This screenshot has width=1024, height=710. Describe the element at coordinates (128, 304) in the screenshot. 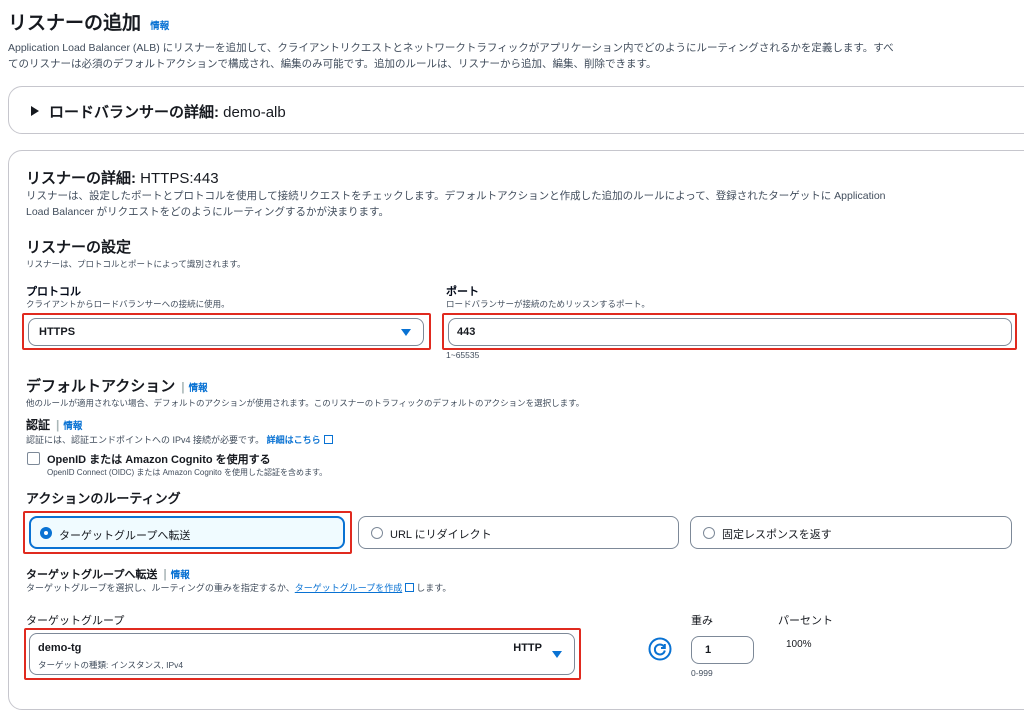

I see `protocol-desc: クライアントからロードバランサーへの接続に使用。` at that location.